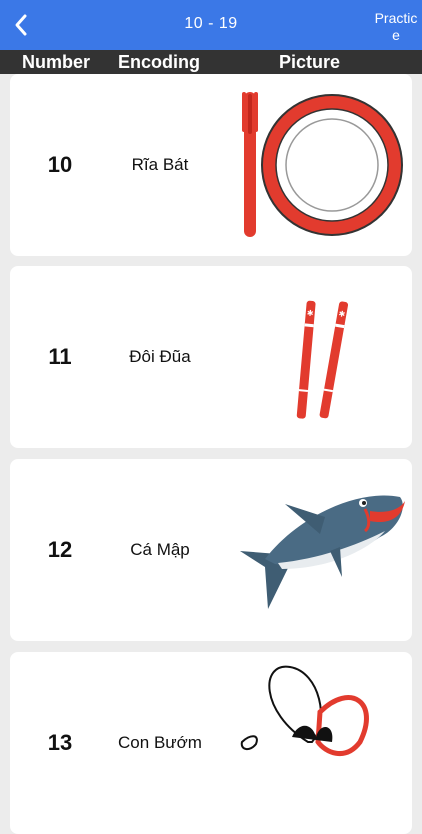 Image resolution: width=422 pixels, height=834 pixels. Describe the element at coordinates (211, 62) in the screenshot. I see `column-header-bar: Number Encoding Picture` at that location.